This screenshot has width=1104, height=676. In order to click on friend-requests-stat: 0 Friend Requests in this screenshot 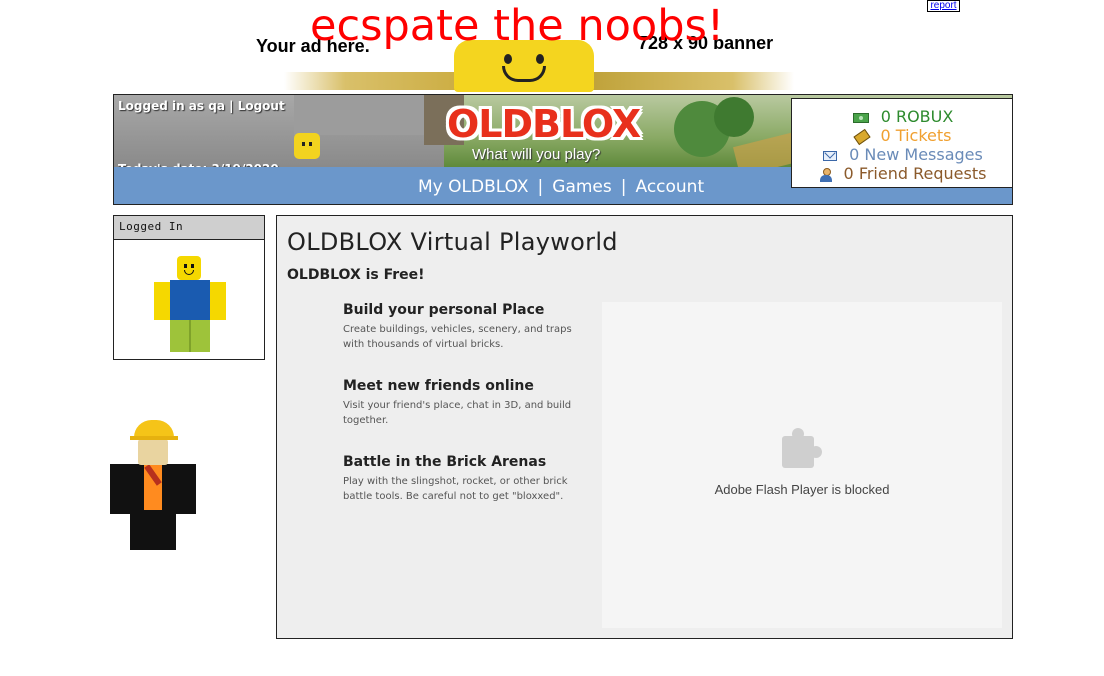, I will do `click(902, 173)`.